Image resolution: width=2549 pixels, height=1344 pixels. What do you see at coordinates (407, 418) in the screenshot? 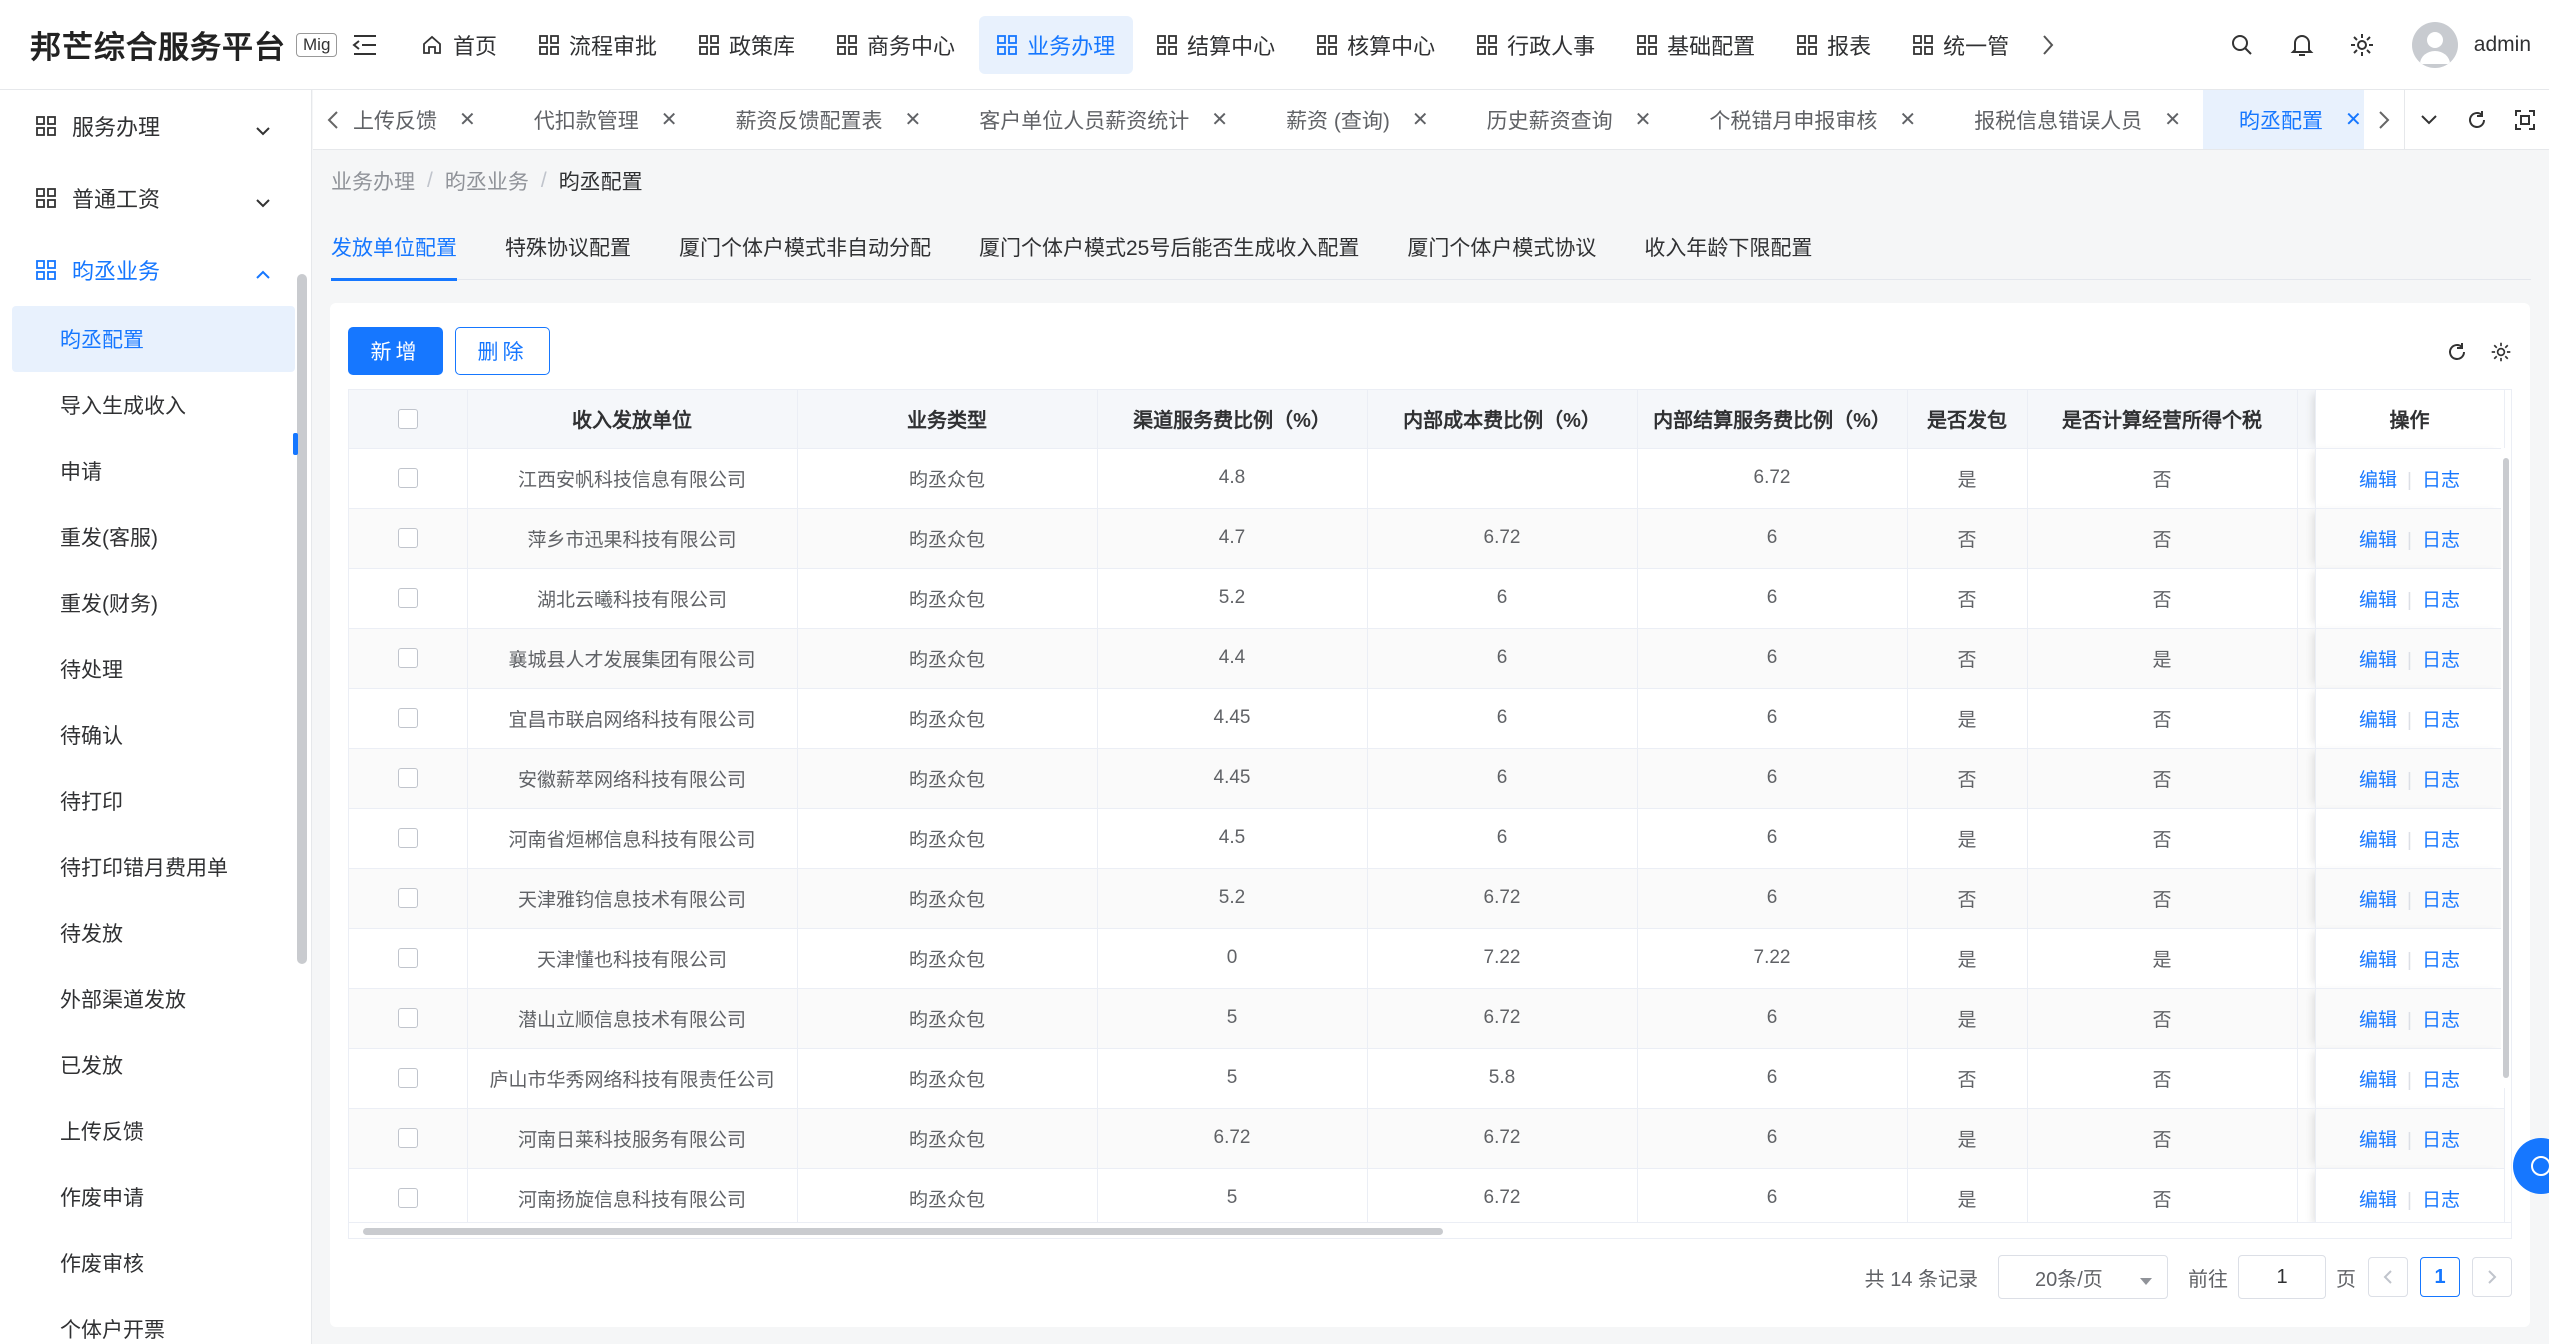
I see `select-all-checkbox` at bounding box center [407, 418].